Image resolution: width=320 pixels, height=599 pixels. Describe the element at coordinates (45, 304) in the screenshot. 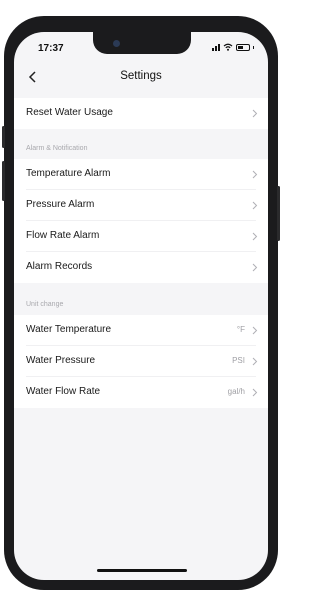

I see `section-header-unit: Unit change` at that location.